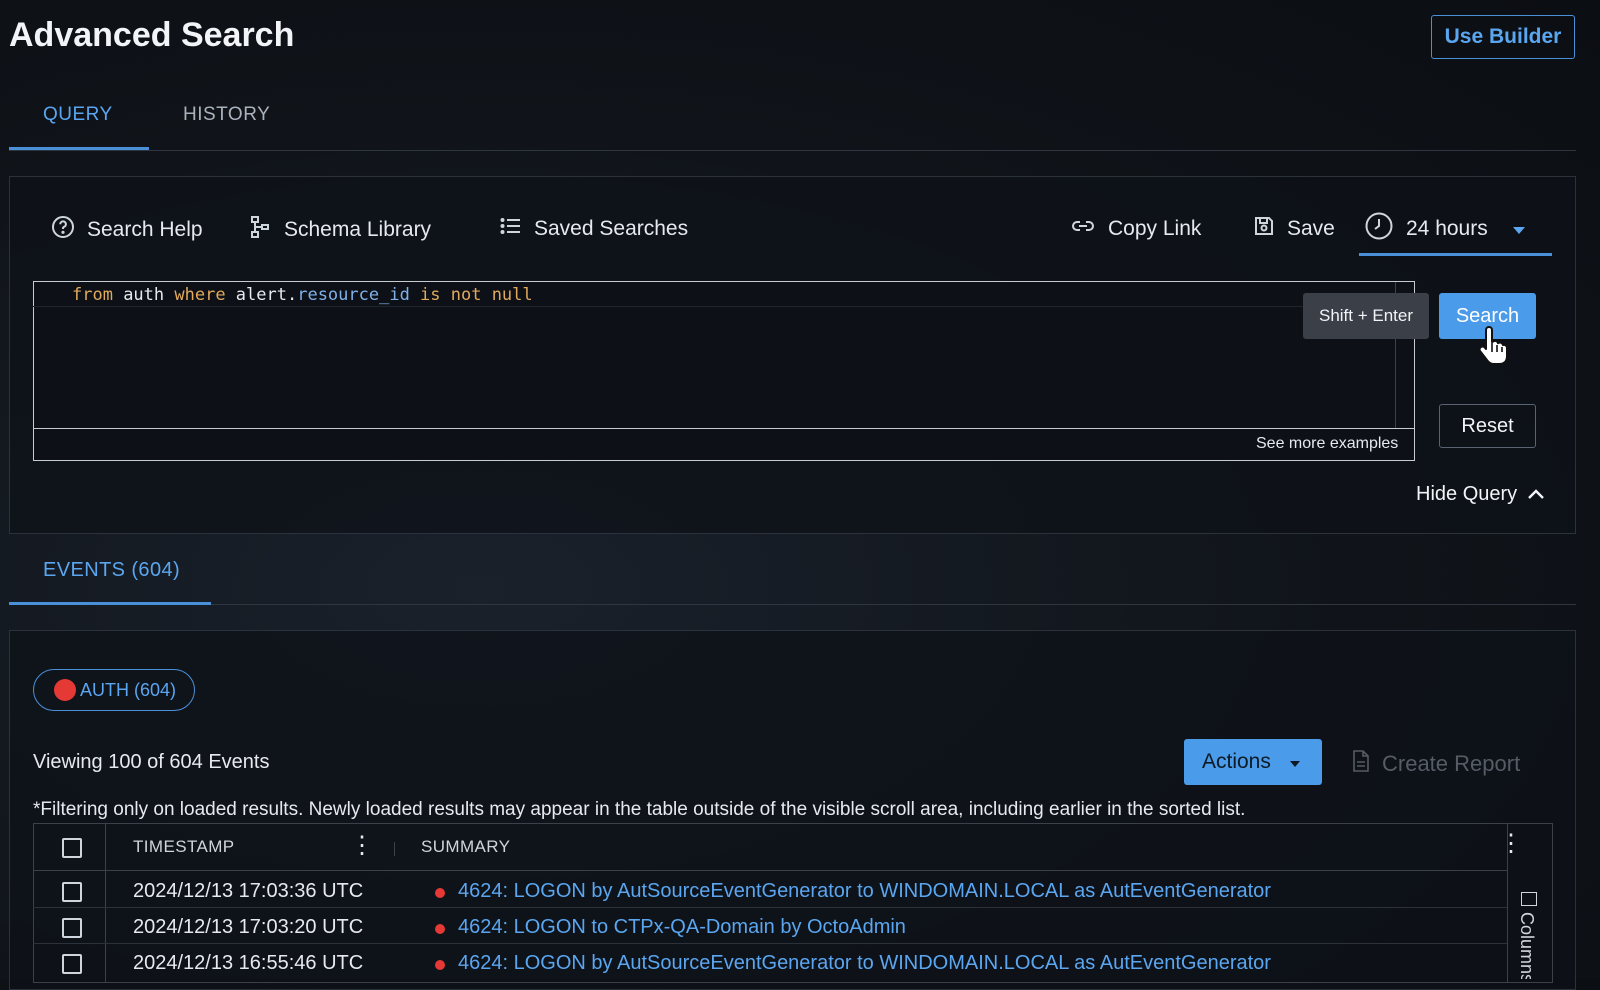 This screenshot has width=1600, height=990. Describe the element at coordinates (353, 295) in the screenshot. I see `query-token: resource_id` at that location.